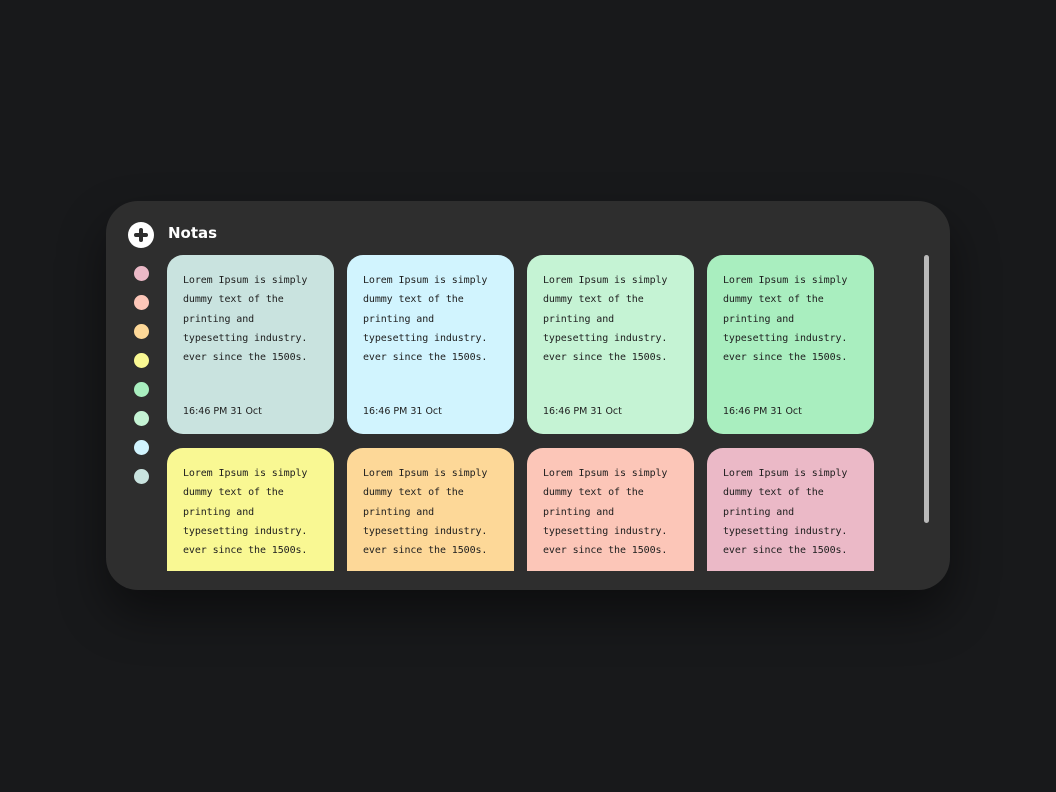 The height and width of the screenshot is (792, 1056). I want to click on color-swatch-orange, so click(141, 331).